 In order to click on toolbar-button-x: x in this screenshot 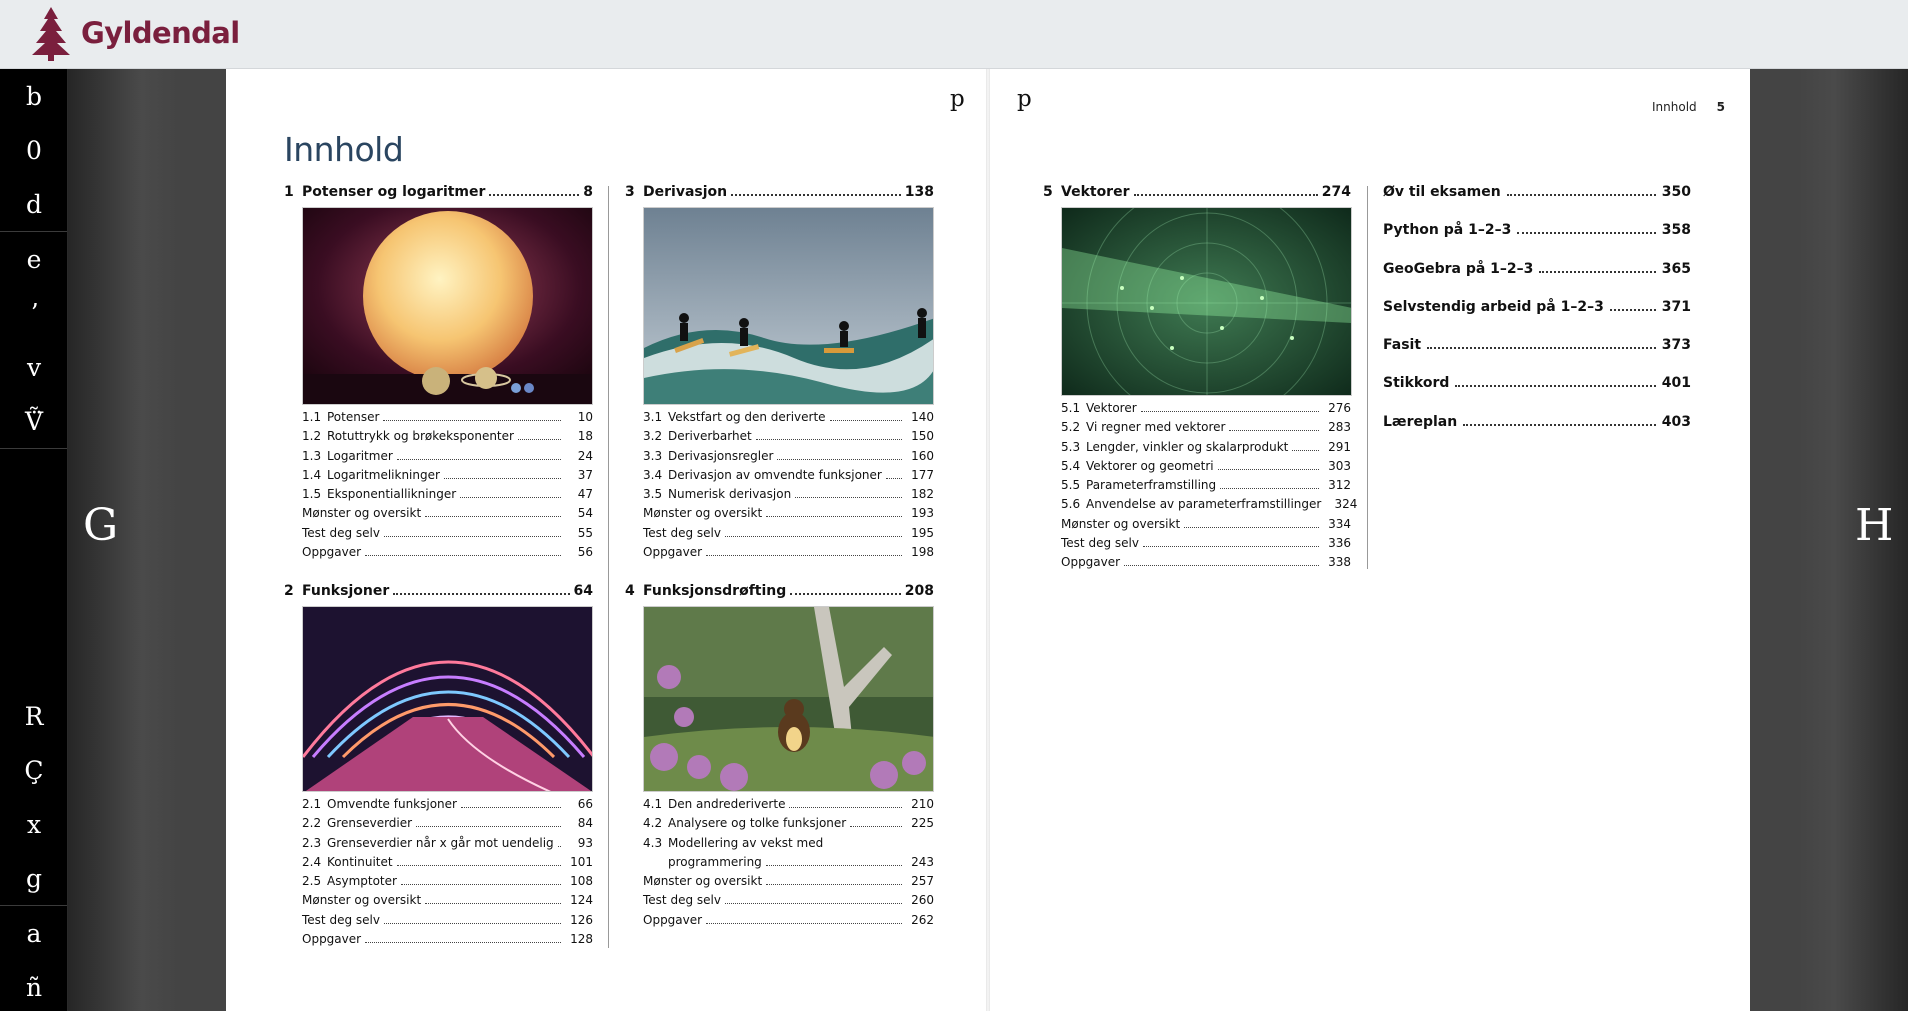, I will do `click(34, 824)`.